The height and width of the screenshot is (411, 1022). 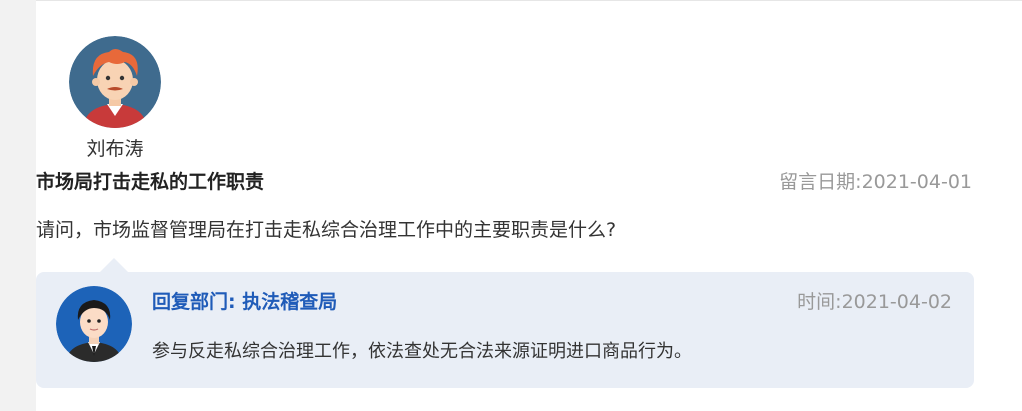 What do you see at coordinates (529, 0) in the screenshot?
I see `top-divider` at bounding box center [529, 0].